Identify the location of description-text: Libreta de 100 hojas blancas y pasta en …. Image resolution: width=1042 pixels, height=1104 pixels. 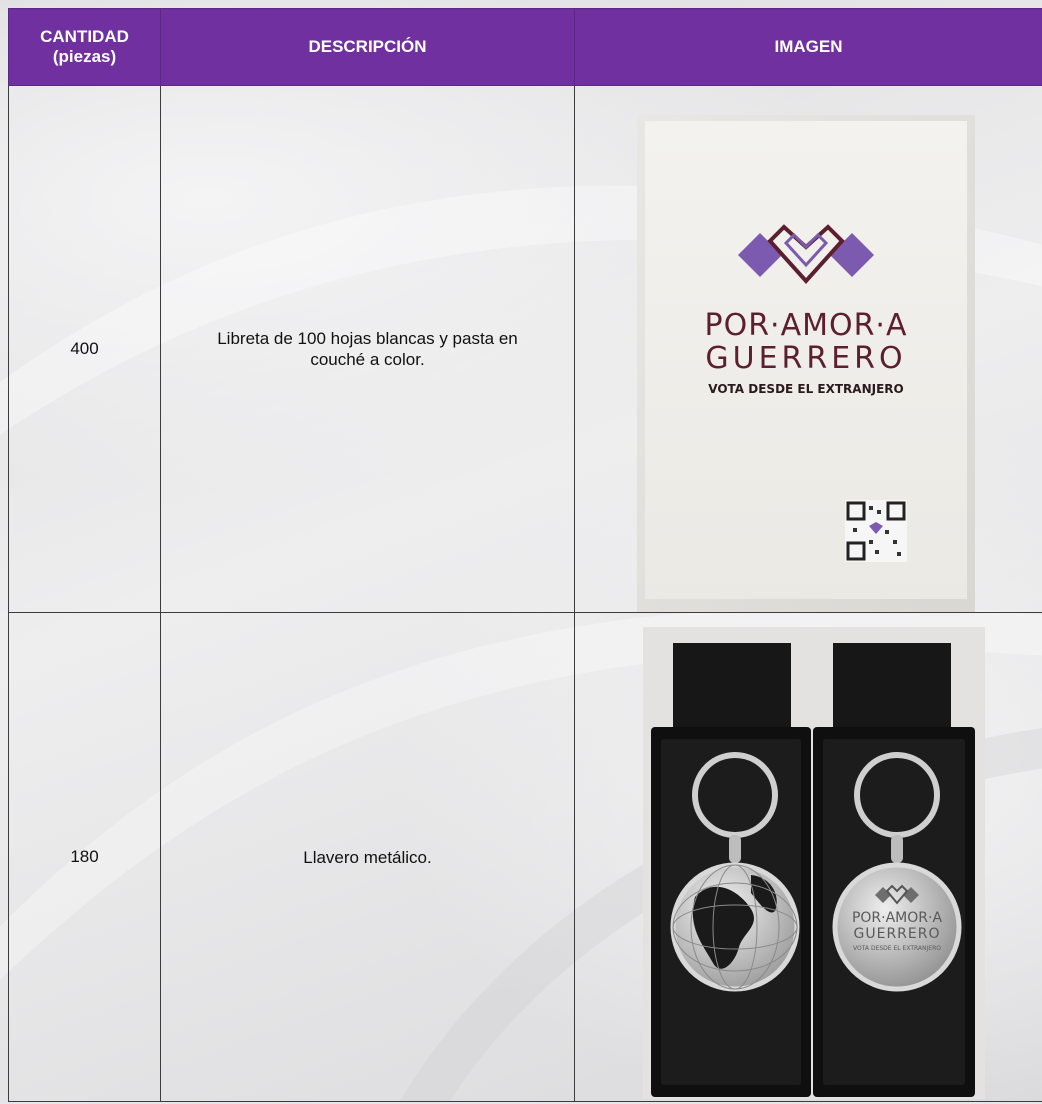
(368, 349).